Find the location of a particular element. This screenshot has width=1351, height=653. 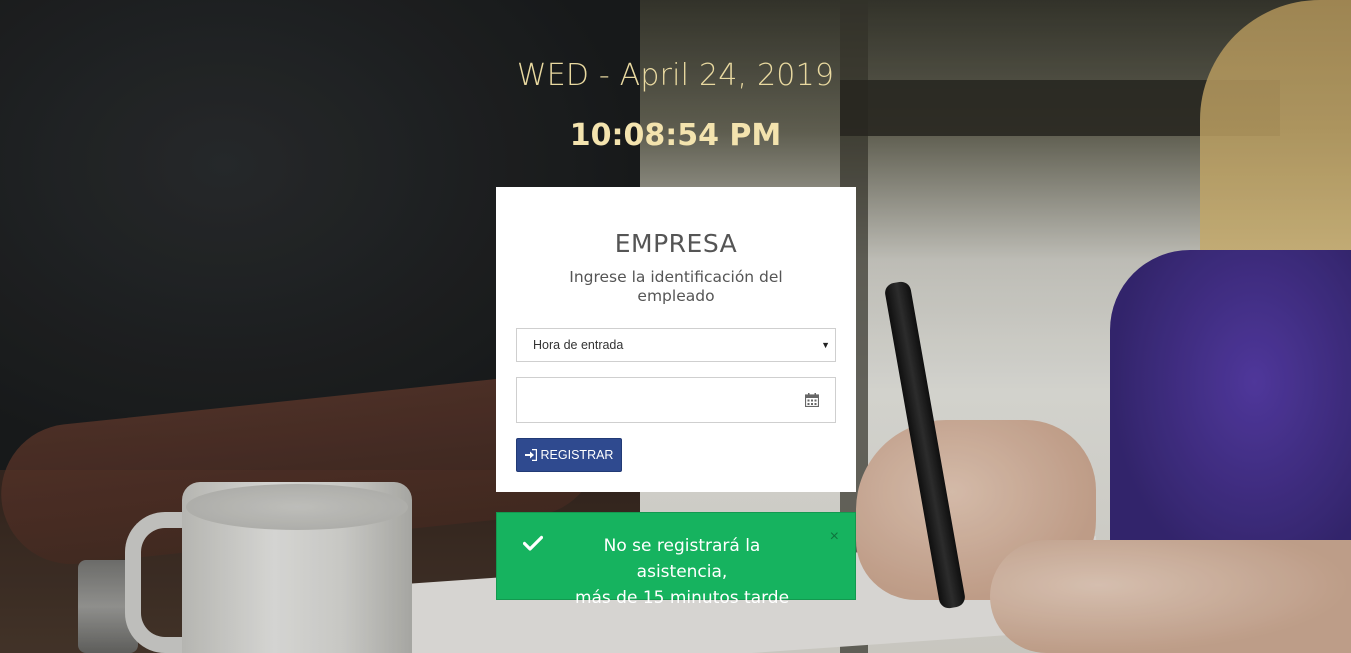

register-button: REGISTRAR is located at coordinates (569, 455).